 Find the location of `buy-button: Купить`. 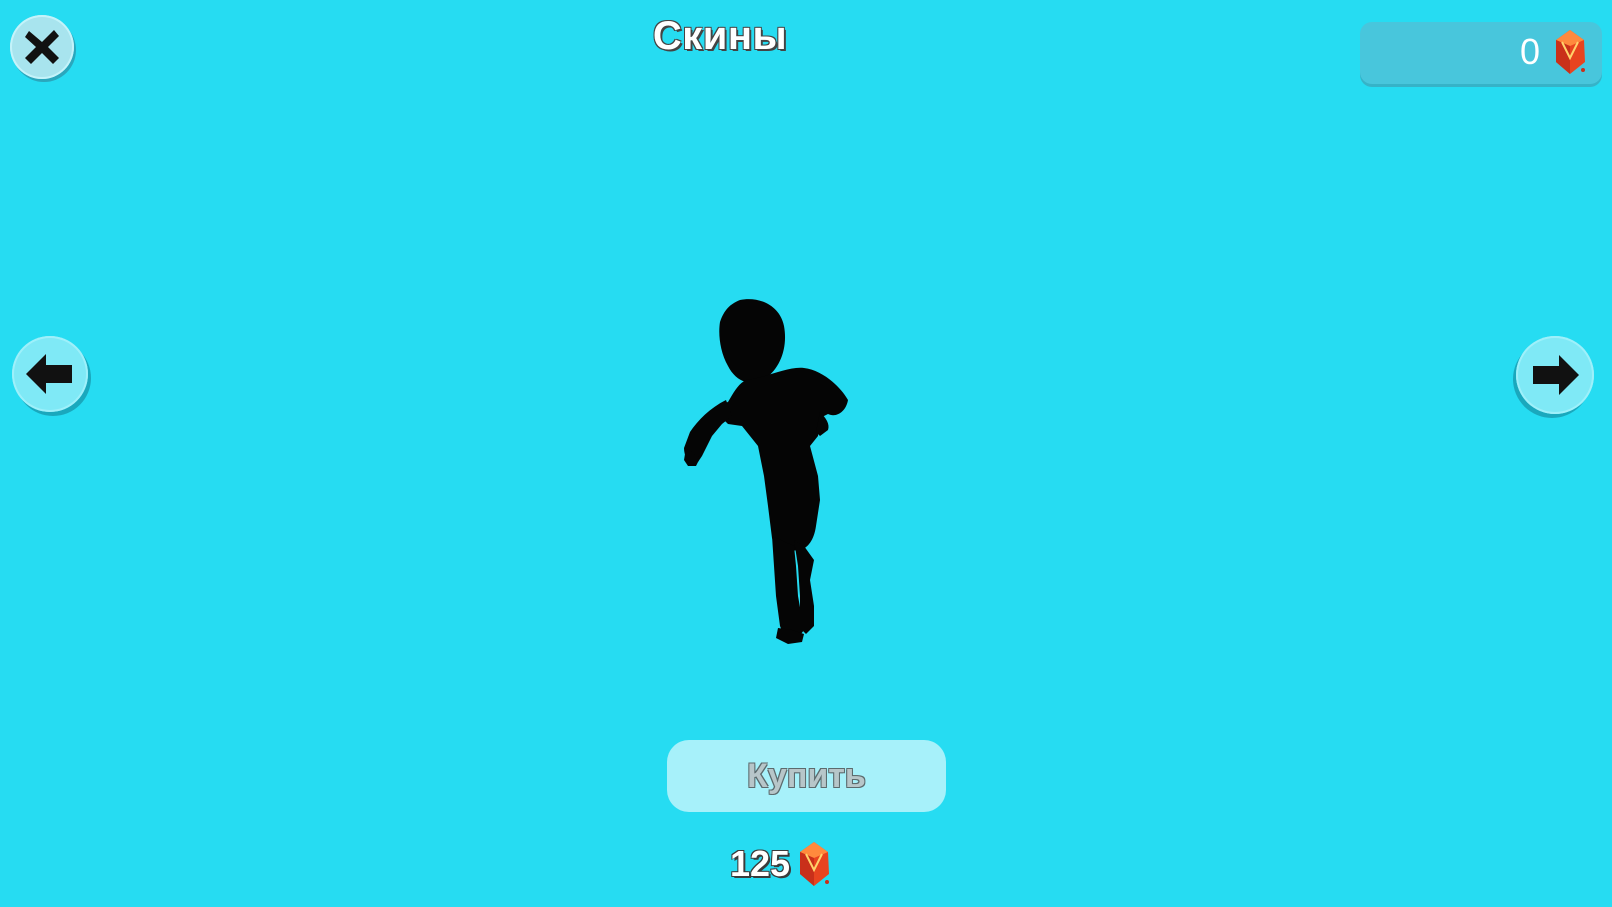

buy-button: Купить is located at coordinates (806, 776).